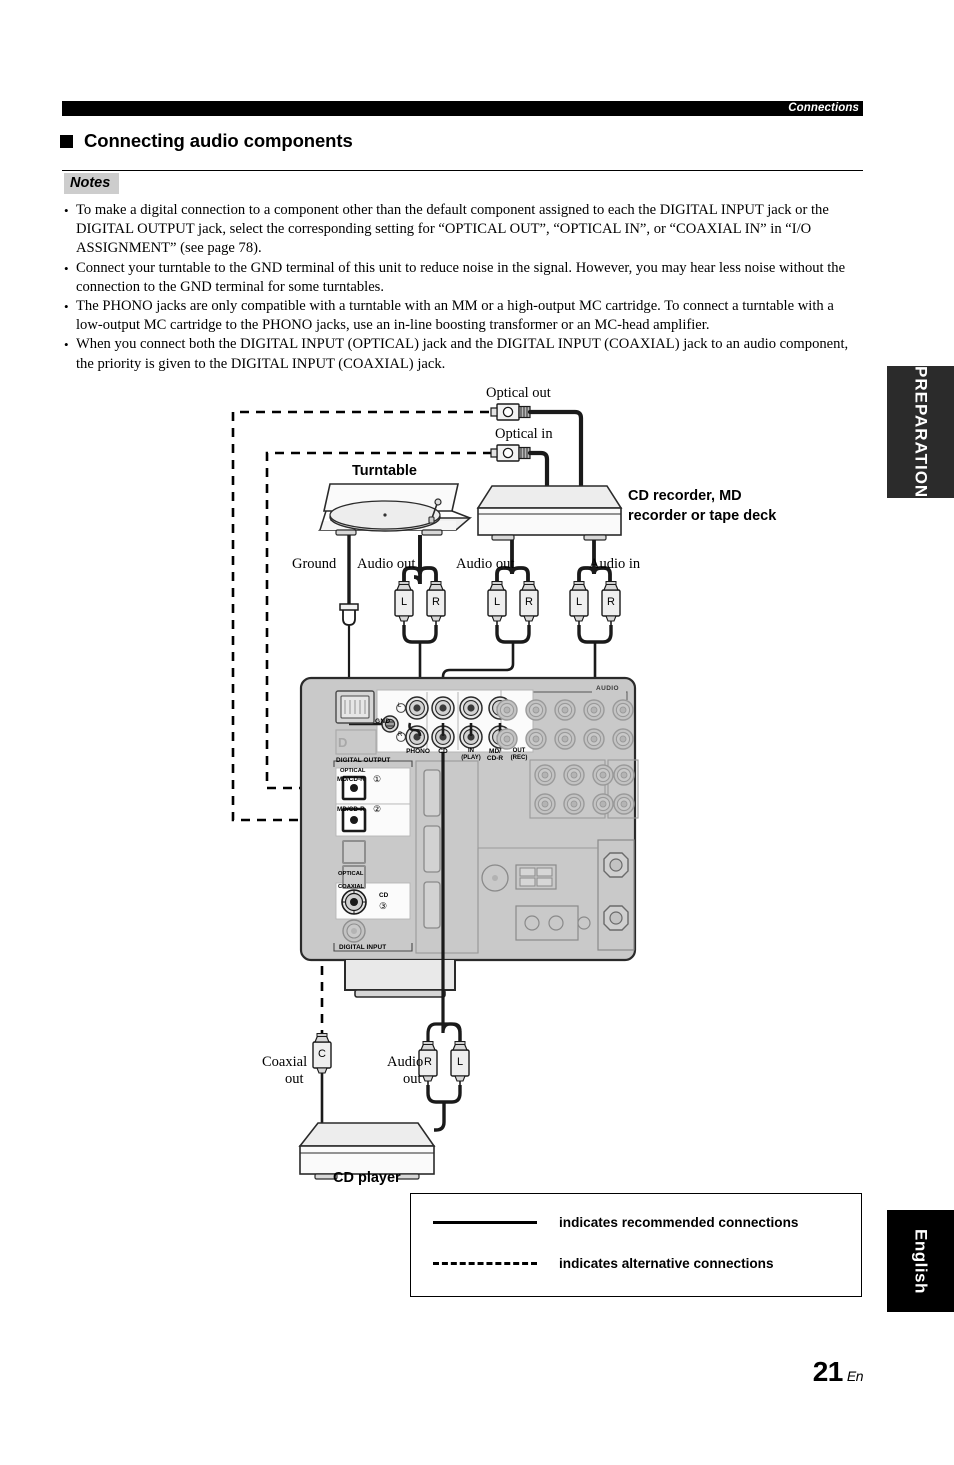 Image resolution: width=954 pixels, height=1465 pixels. What do you see at coordinates (400, 735) in the screenshot?
I see `panel-label-channel-r: R` at bounding box center [400, 735].